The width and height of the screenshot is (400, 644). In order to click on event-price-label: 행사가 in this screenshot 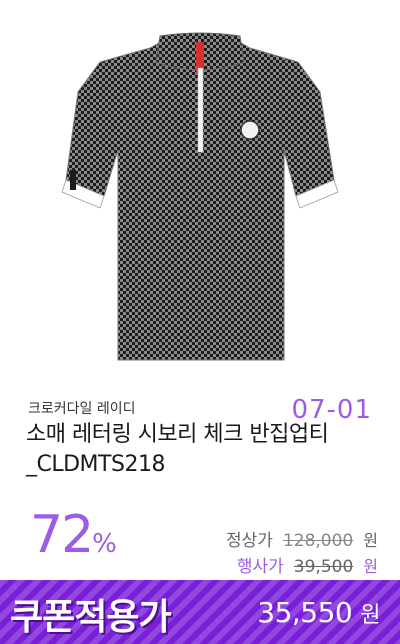, I will do `click(260, 567)`.